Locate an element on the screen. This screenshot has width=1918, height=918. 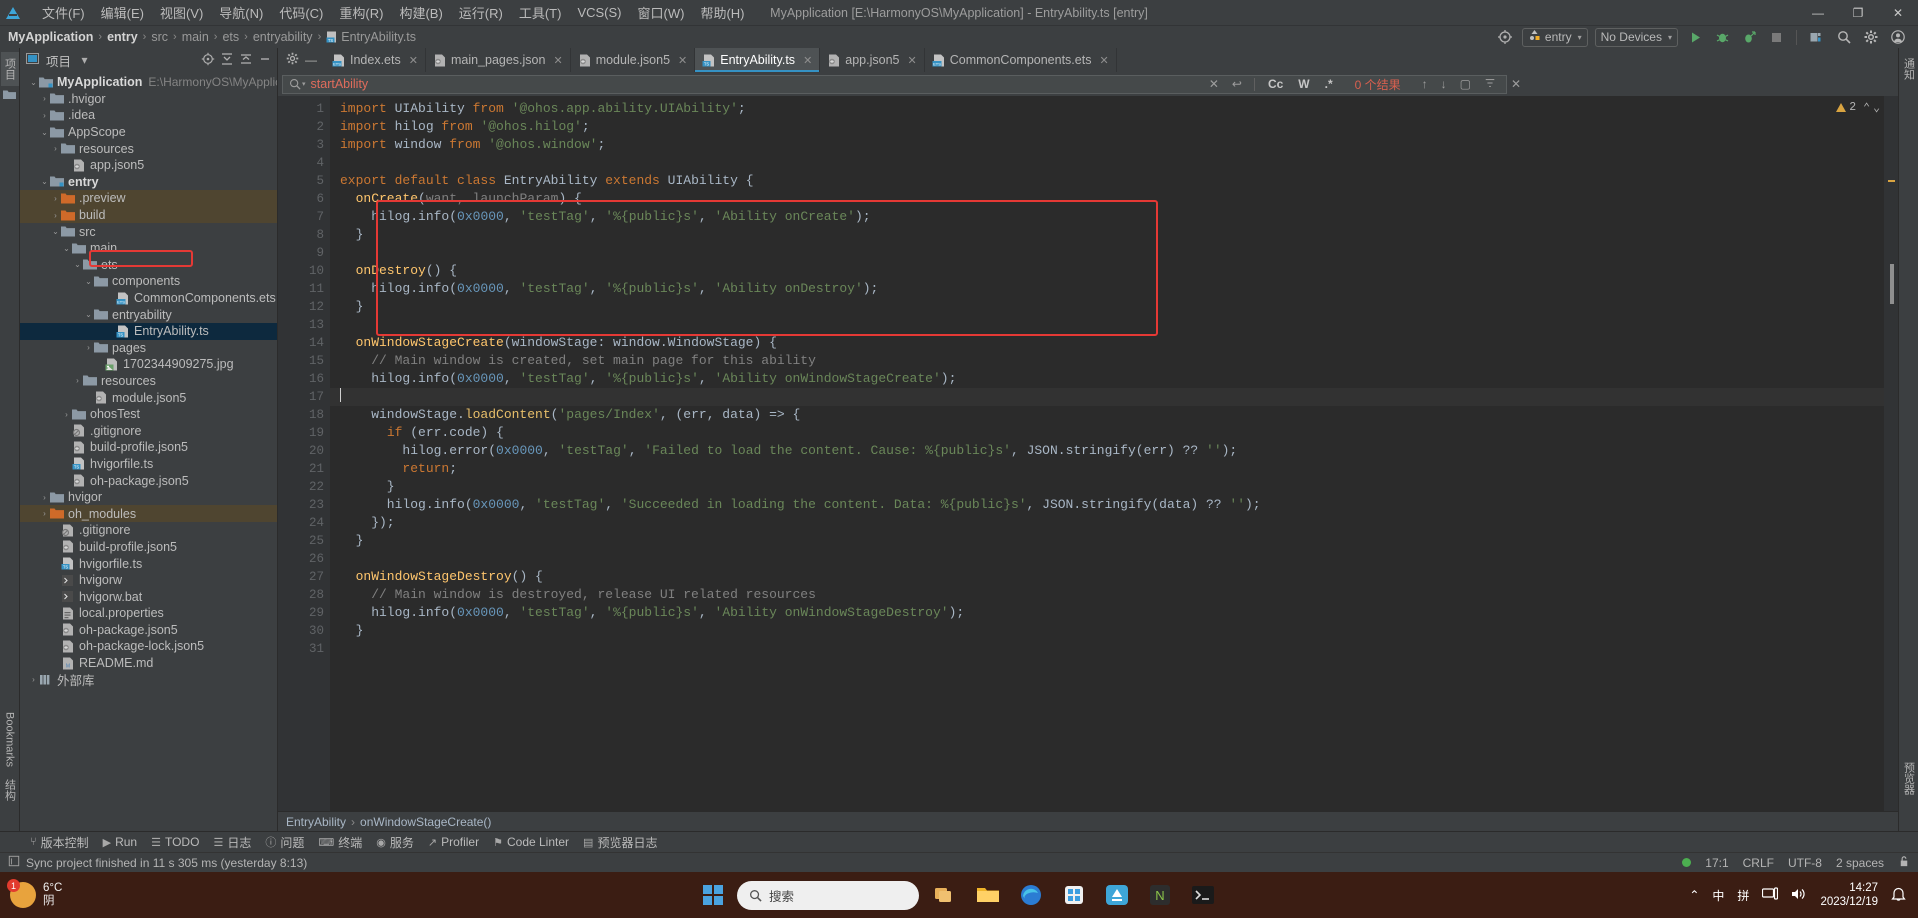
tree-item-main: ⌄ main is located at coordinates (148, 248).